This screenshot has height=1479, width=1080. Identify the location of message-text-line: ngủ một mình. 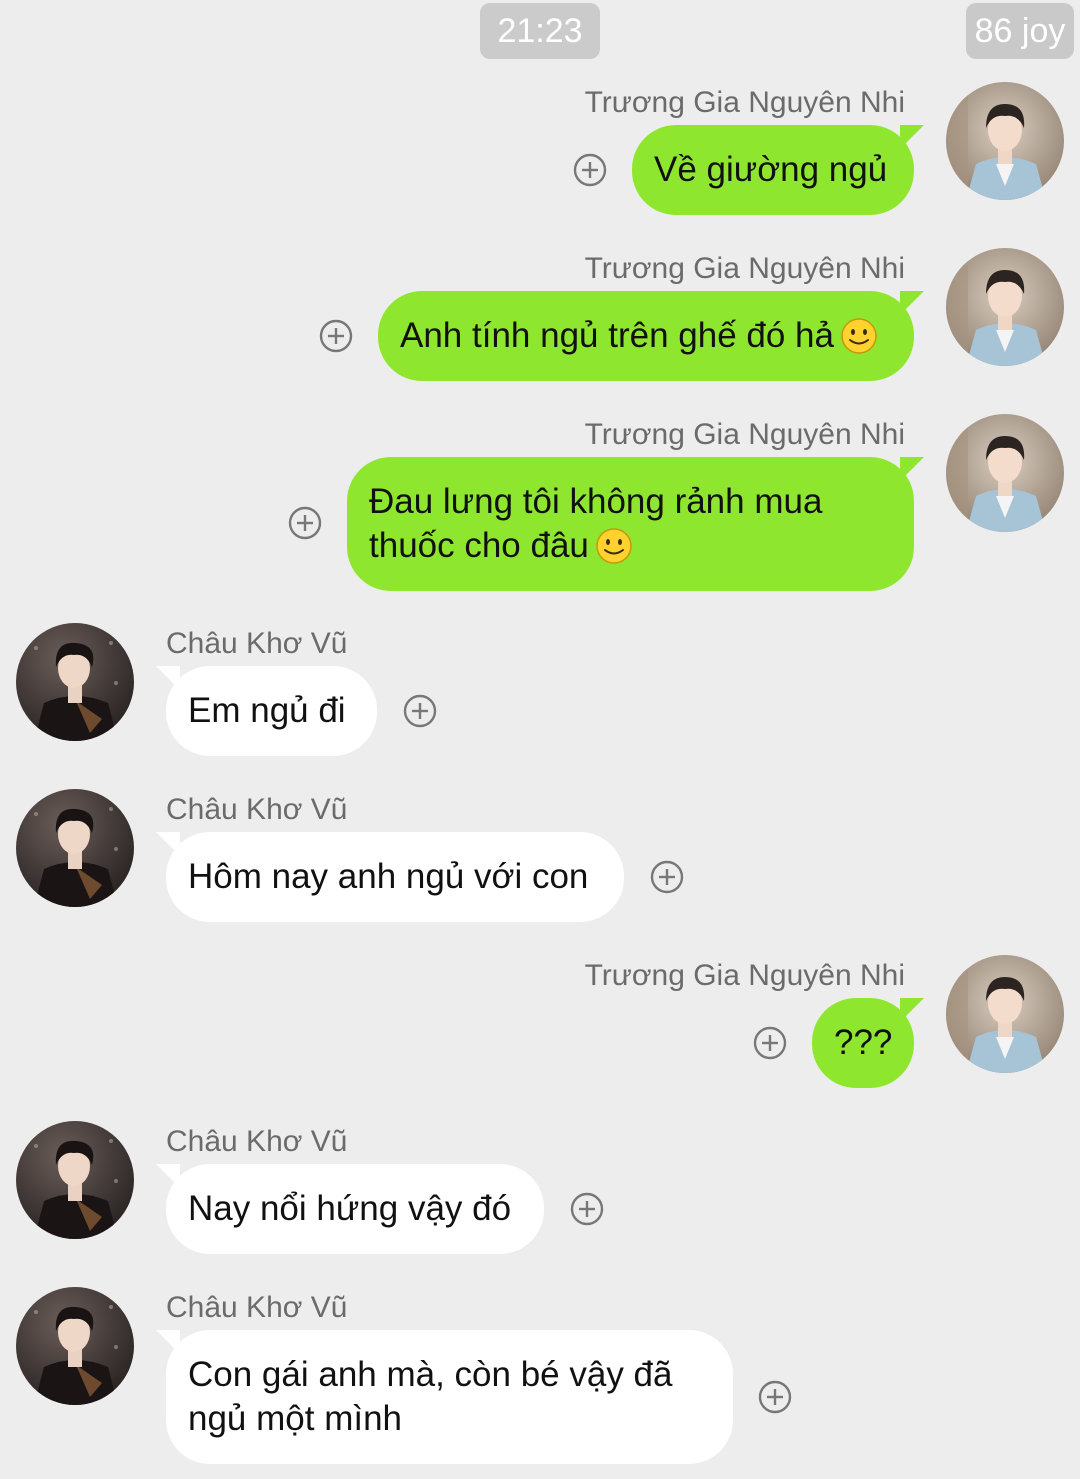
(295, 1418).